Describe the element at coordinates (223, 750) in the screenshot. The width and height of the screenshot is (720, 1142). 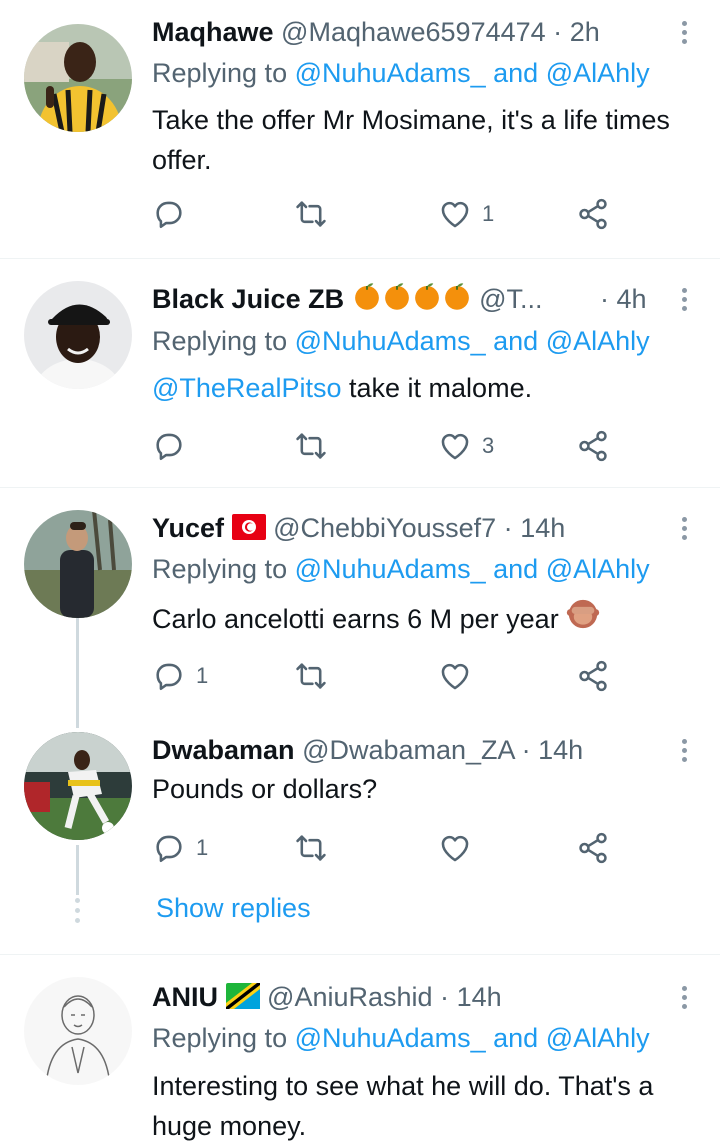
I see `display-name: Dwabaman` at that location.